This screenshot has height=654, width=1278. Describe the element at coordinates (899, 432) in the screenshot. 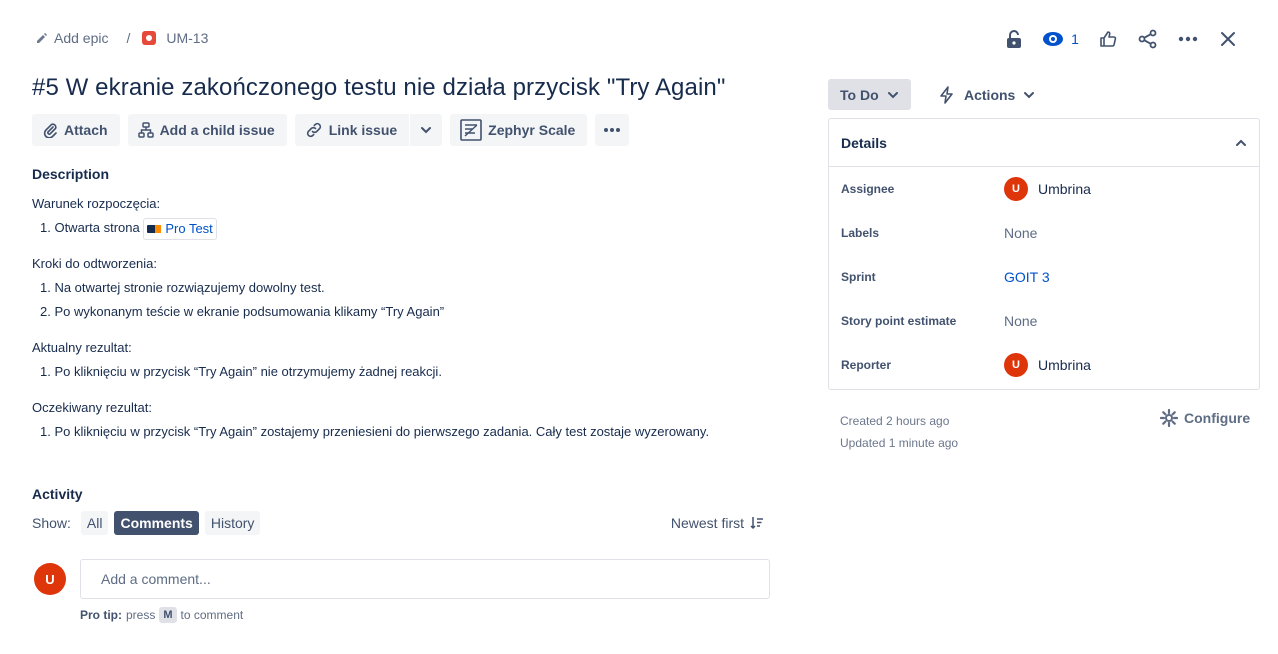

I see `issue-timestamps: Created 2 hours ago Updated 1 minute ago` at that location.